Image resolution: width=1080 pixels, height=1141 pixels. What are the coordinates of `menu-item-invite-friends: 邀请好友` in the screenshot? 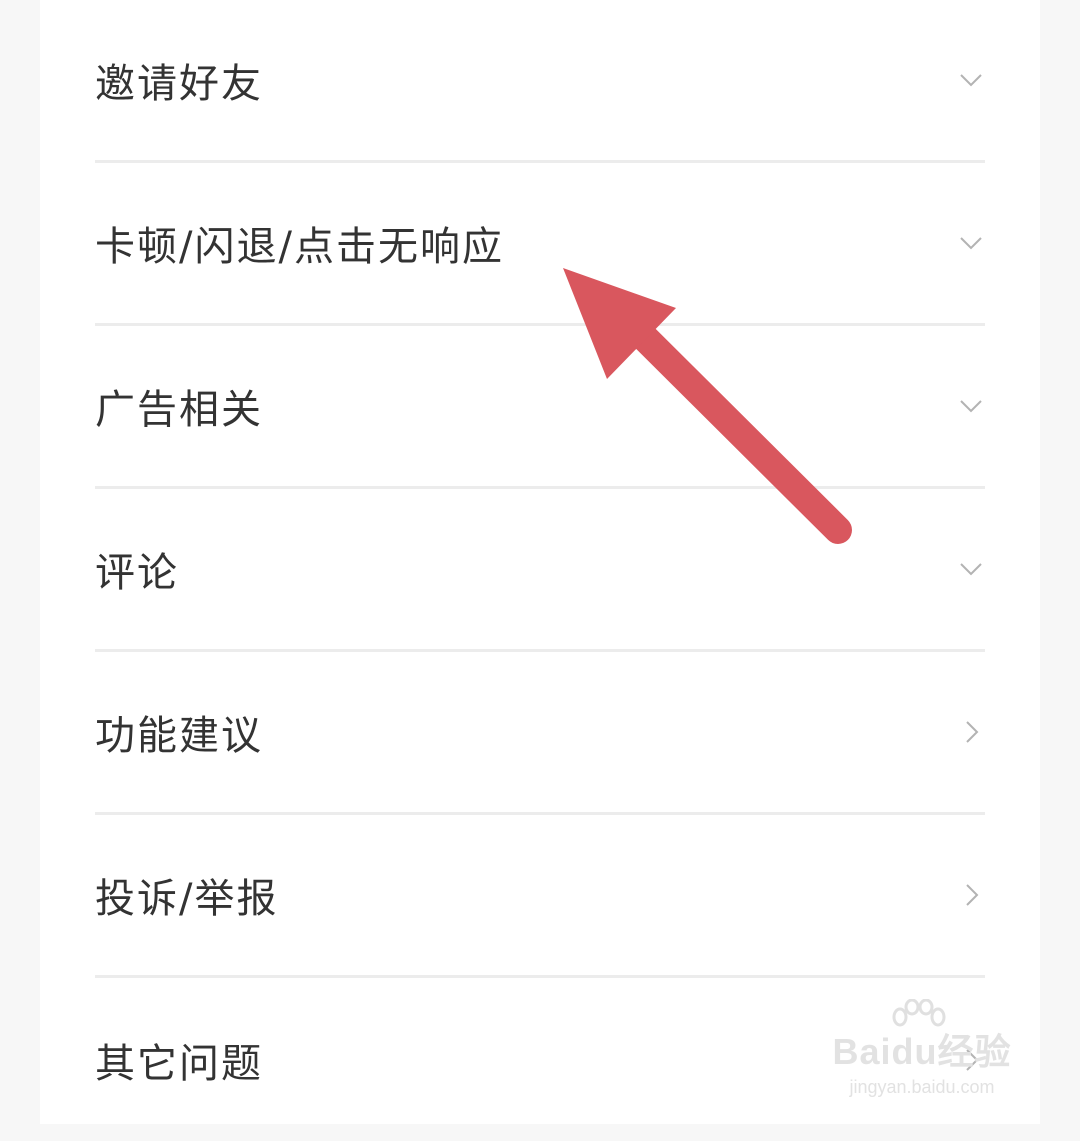 It's located at (540, 81).